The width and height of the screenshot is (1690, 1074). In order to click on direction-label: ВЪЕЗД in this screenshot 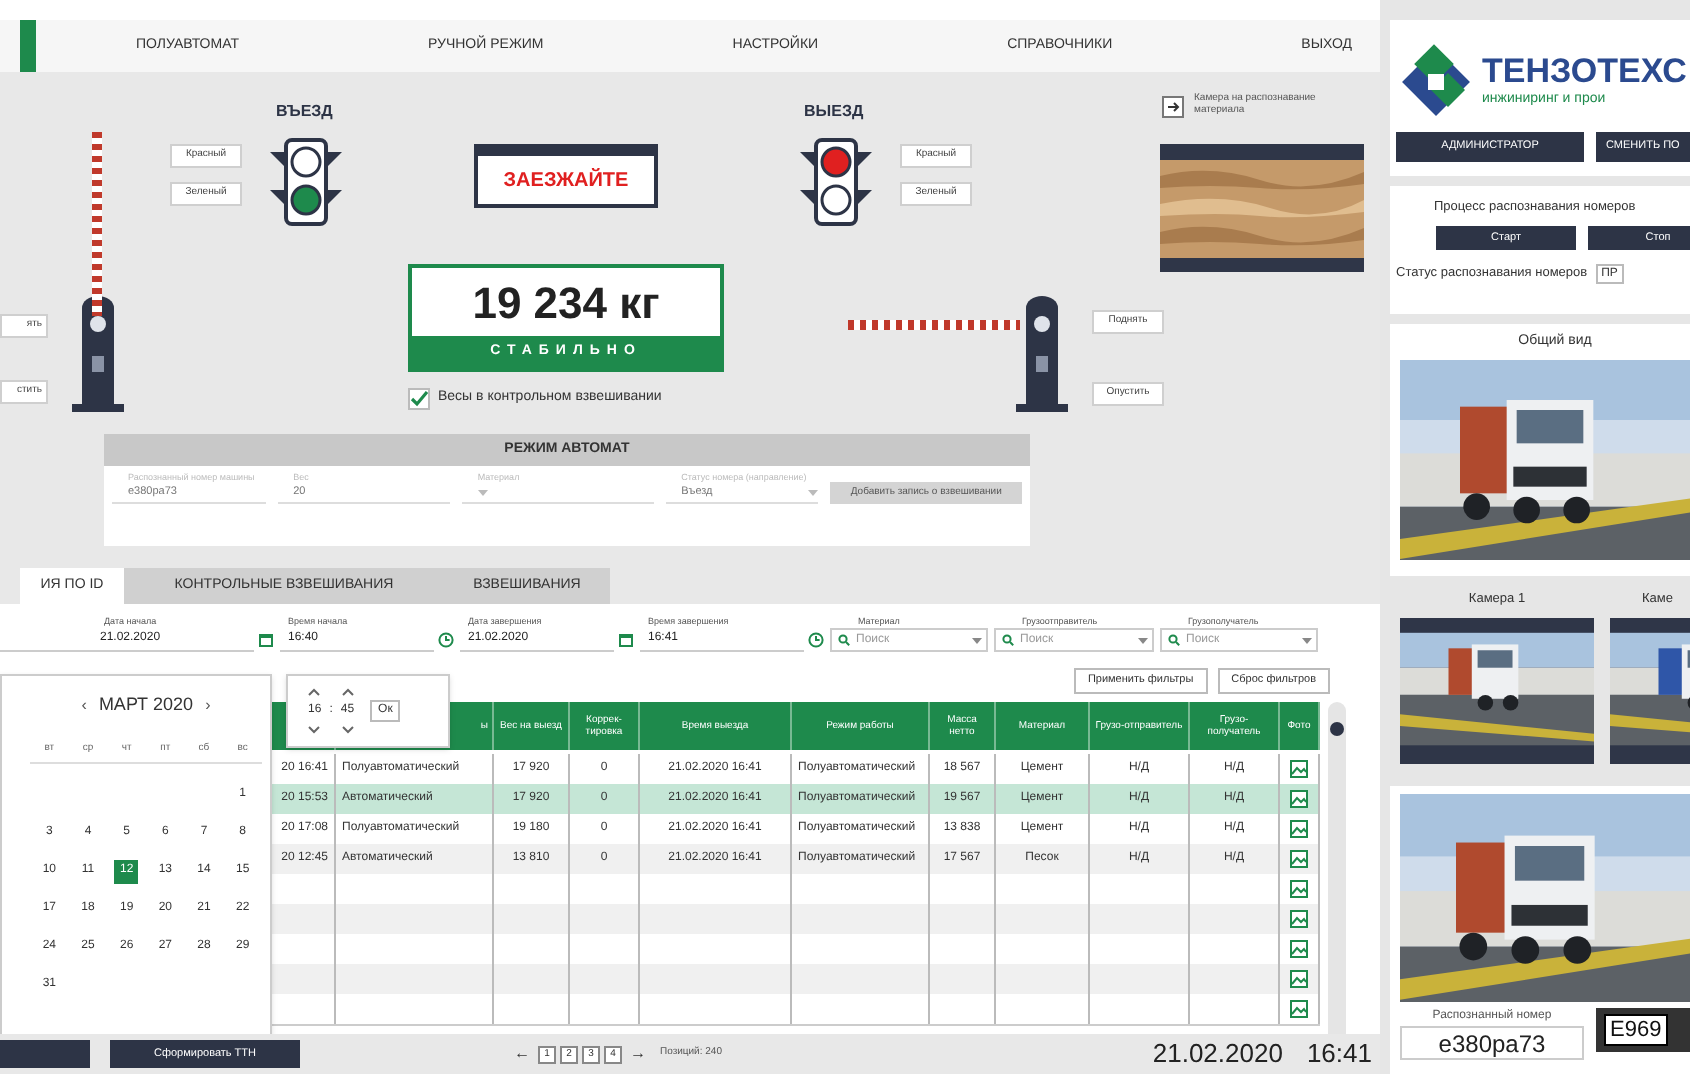, I will do `click(304, 112)`.